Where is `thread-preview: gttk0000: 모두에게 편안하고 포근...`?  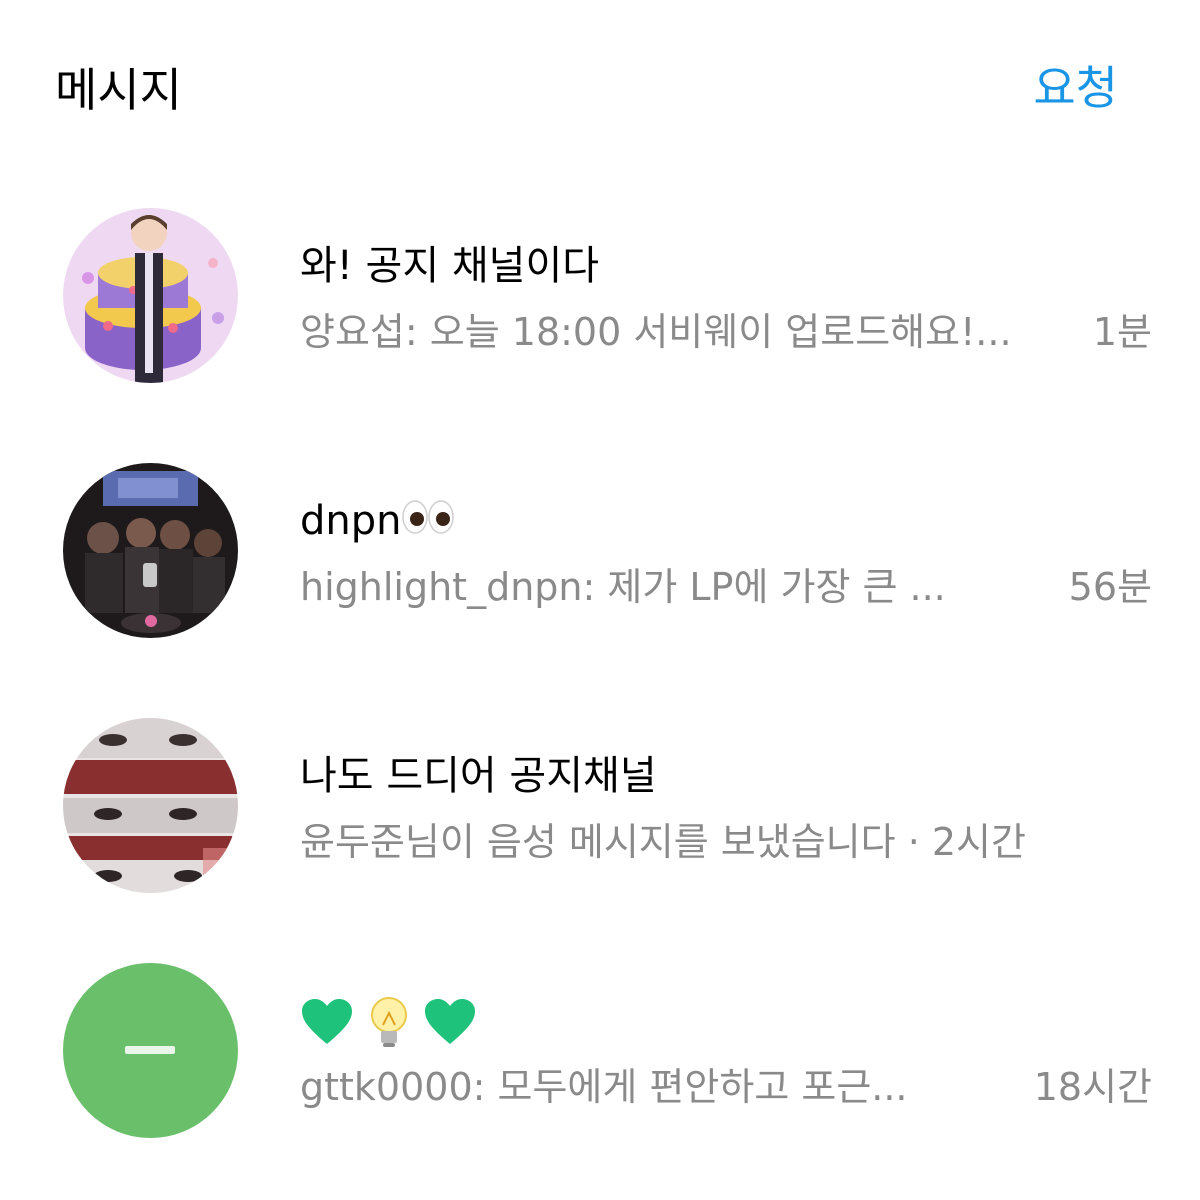
thread-preview: gttk0000: 모두에게 편안하고 포근... is located at coordinates (604, 1087).